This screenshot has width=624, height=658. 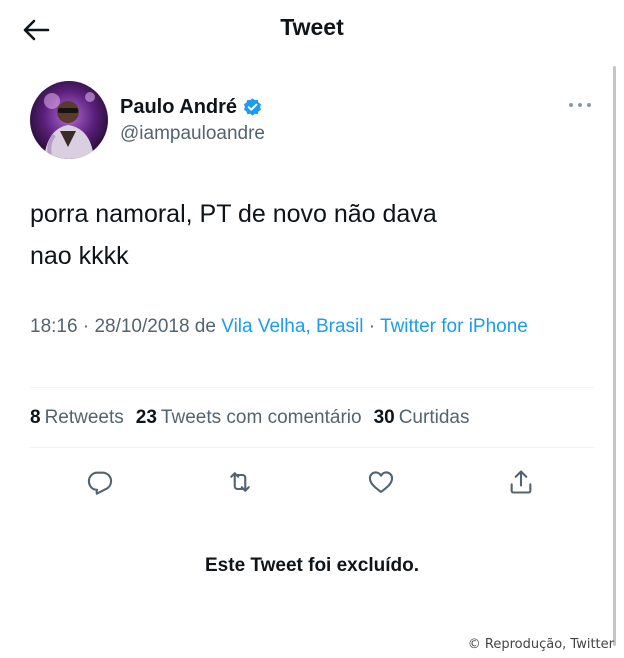 I want to click on tweet-location-link: Vila Velha, Brasil, so click(x=292, y=326).